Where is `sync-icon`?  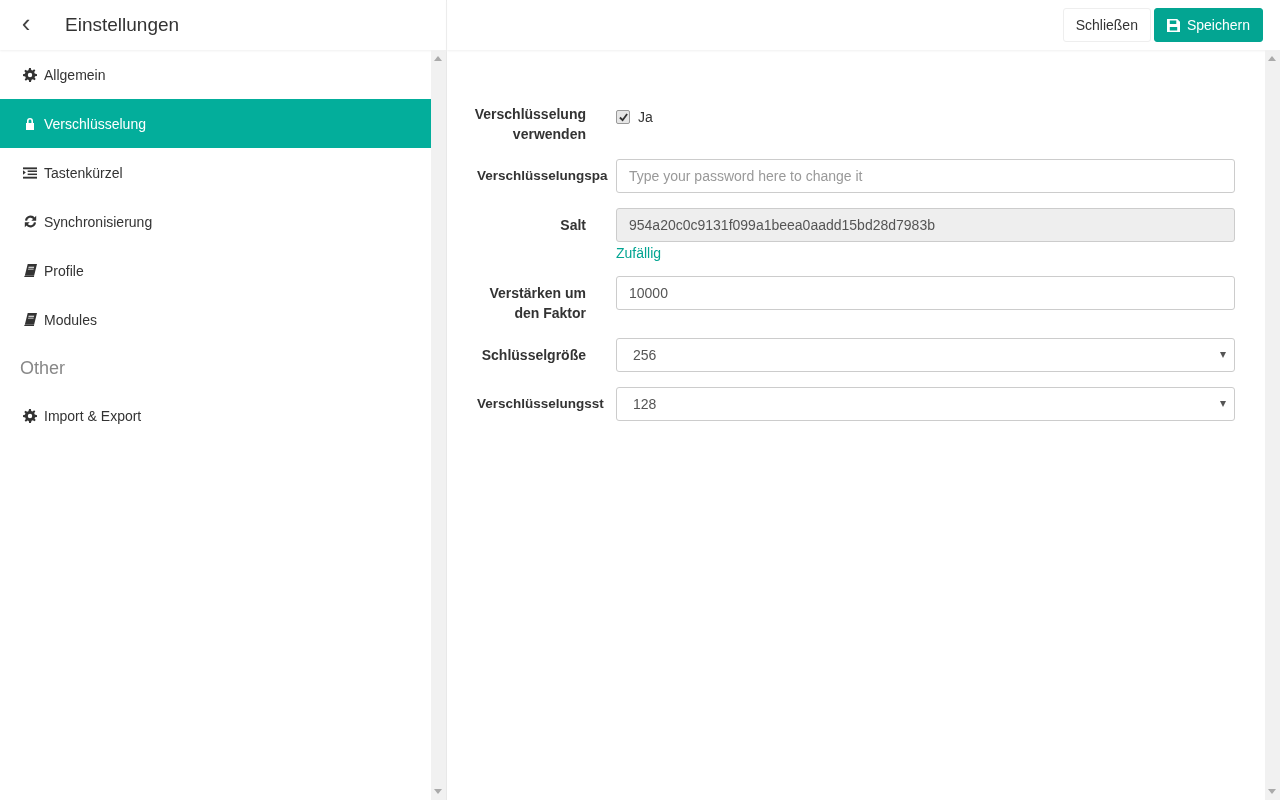
sync-icon is located at coordinates (30, 221).